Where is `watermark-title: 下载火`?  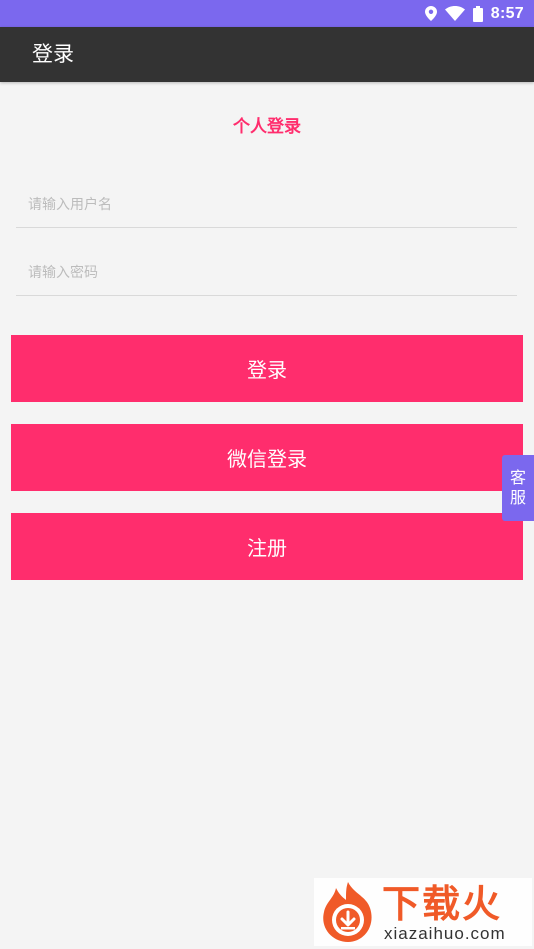 watermark-title: 下载火 is located at coordinates (442, 904).